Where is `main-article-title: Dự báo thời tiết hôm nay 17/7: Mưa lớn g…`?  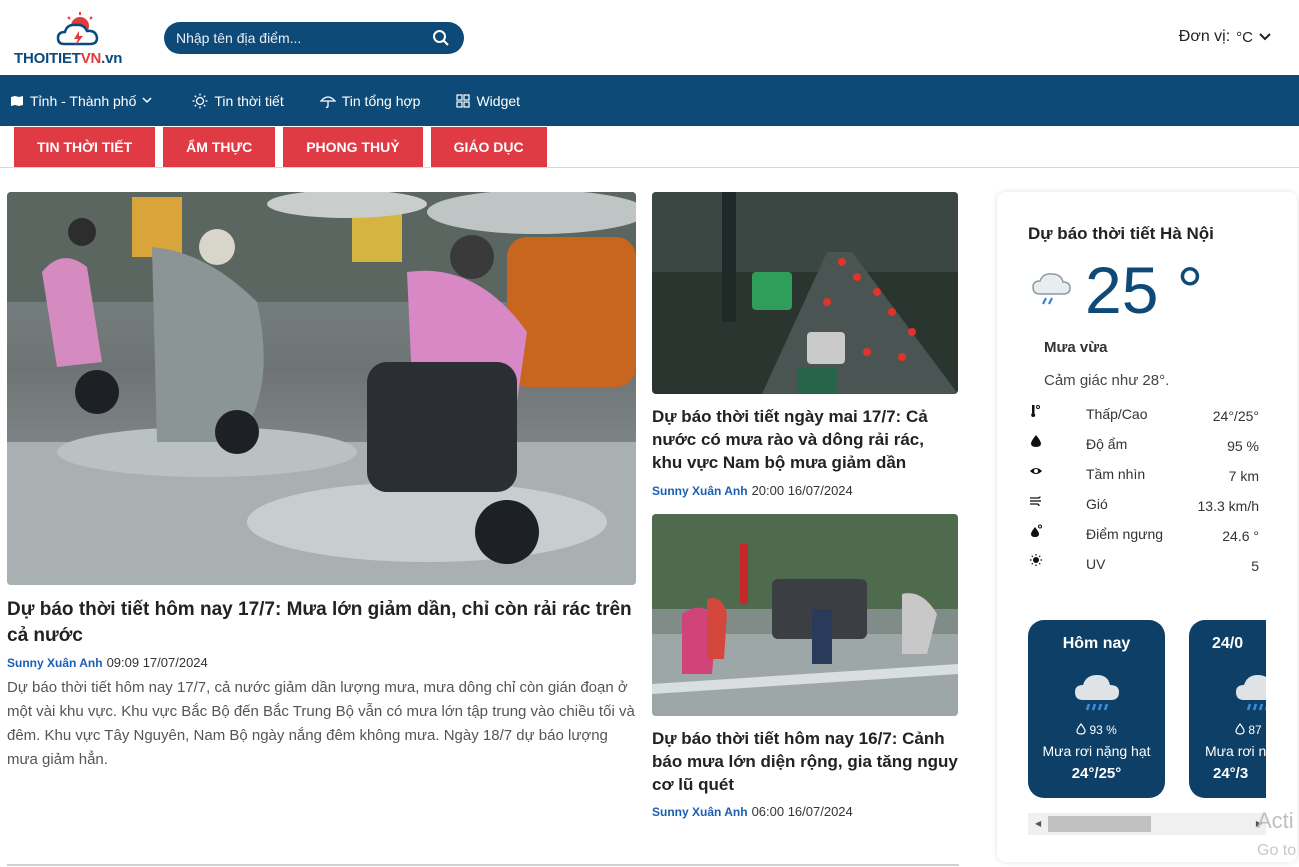 main-article-title: Dự báo thời tiết hôm nay 17/7: Mưa lớn g… is located at coordinates (322, 623).